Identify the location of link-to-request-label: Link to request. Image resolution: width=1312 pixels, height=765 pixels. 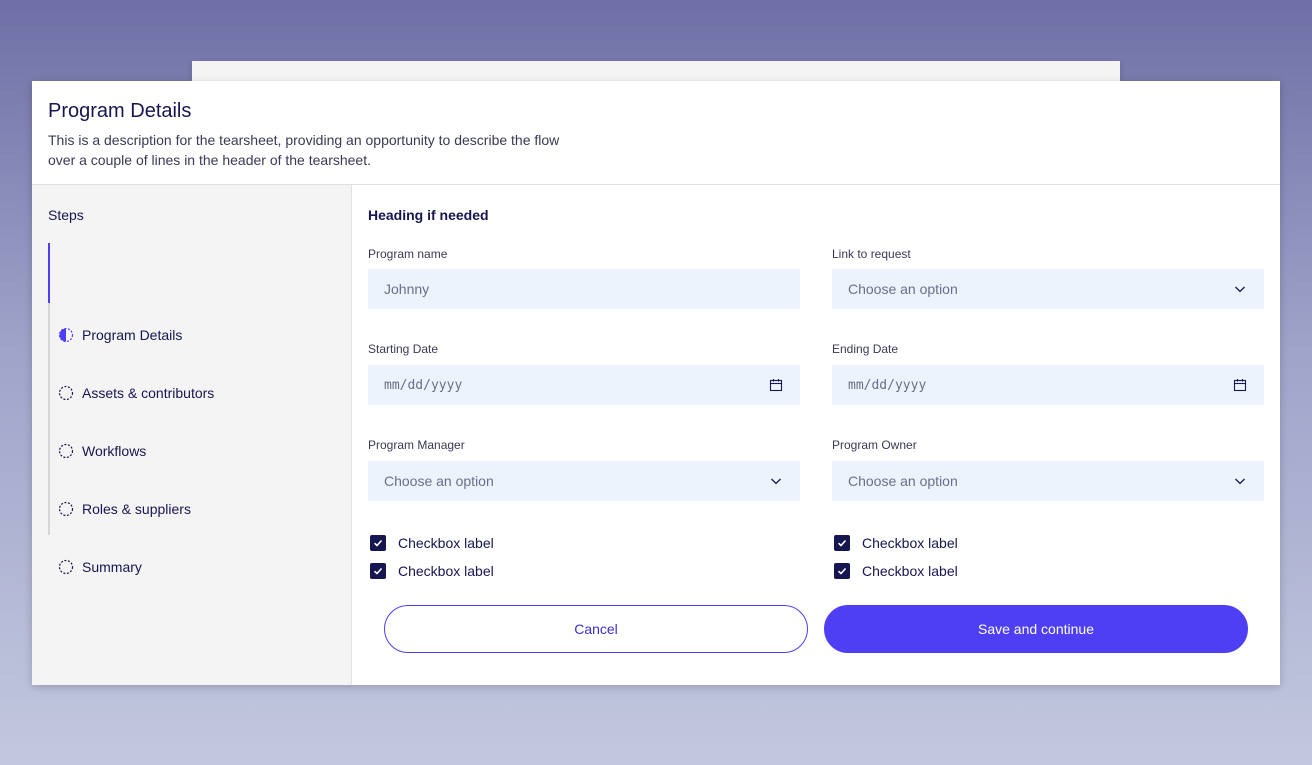
(871, 254).